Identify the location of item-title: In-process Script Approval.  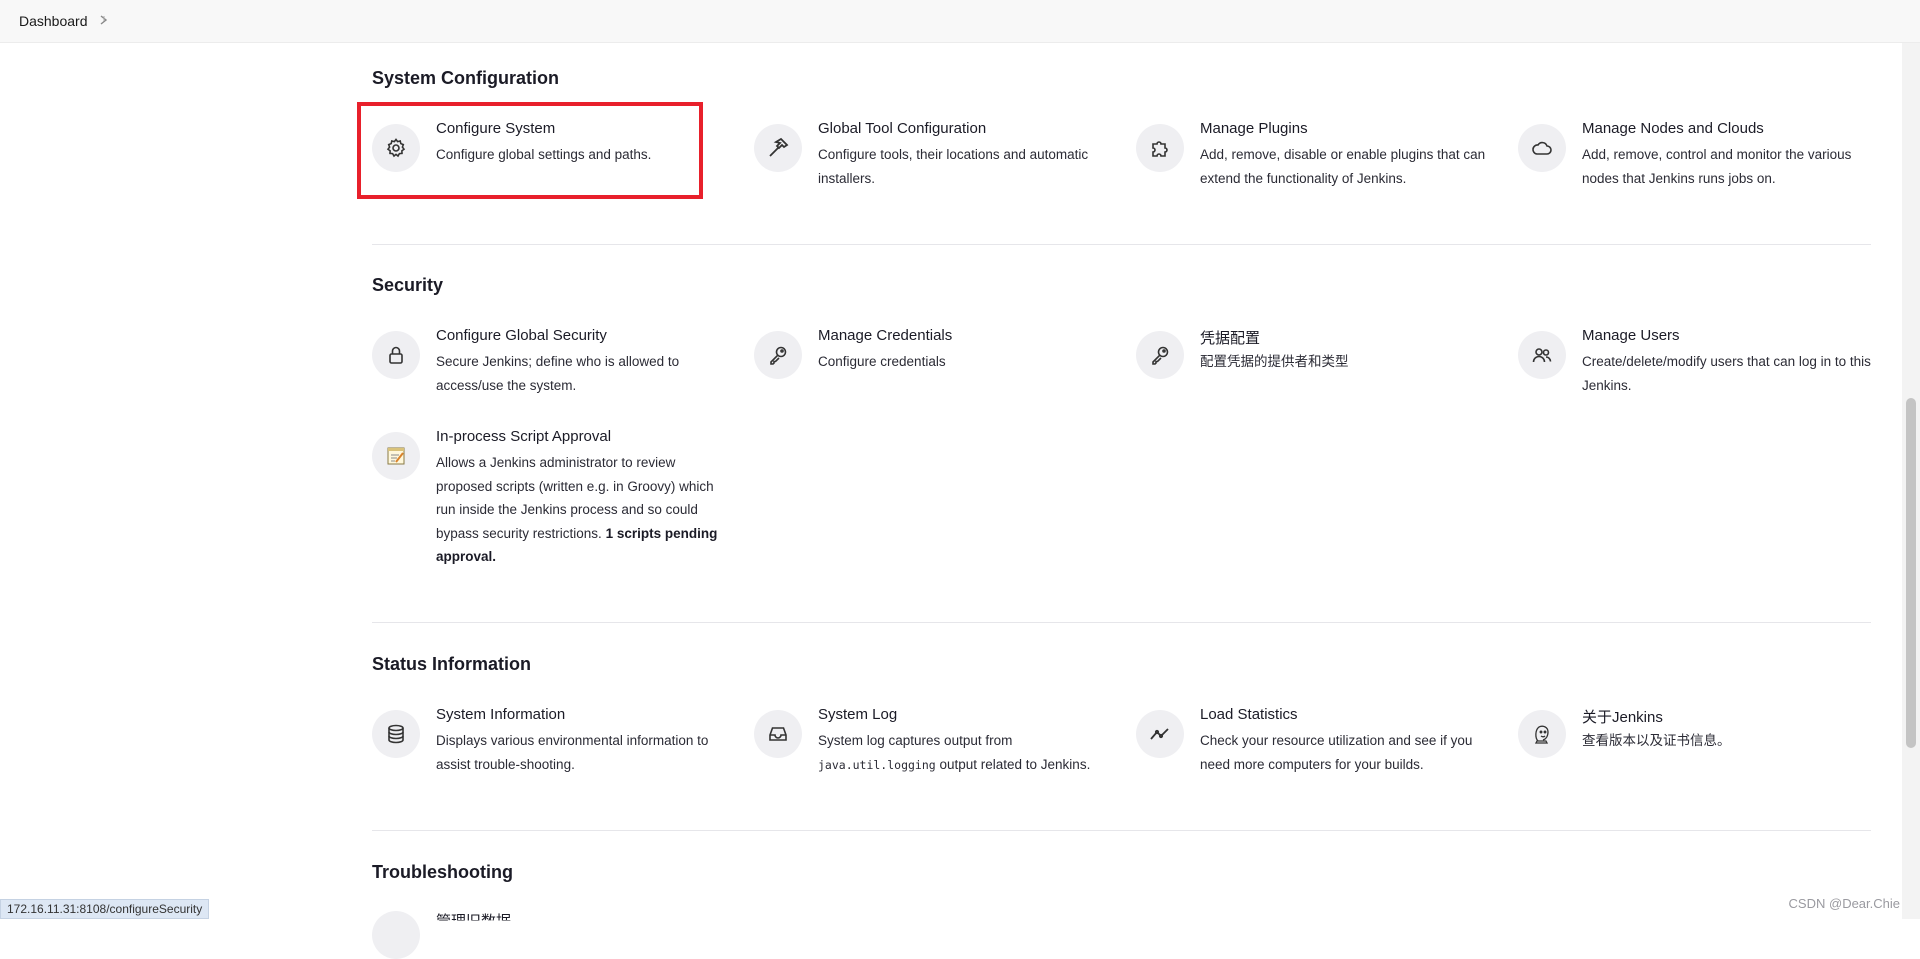
(523, 436).